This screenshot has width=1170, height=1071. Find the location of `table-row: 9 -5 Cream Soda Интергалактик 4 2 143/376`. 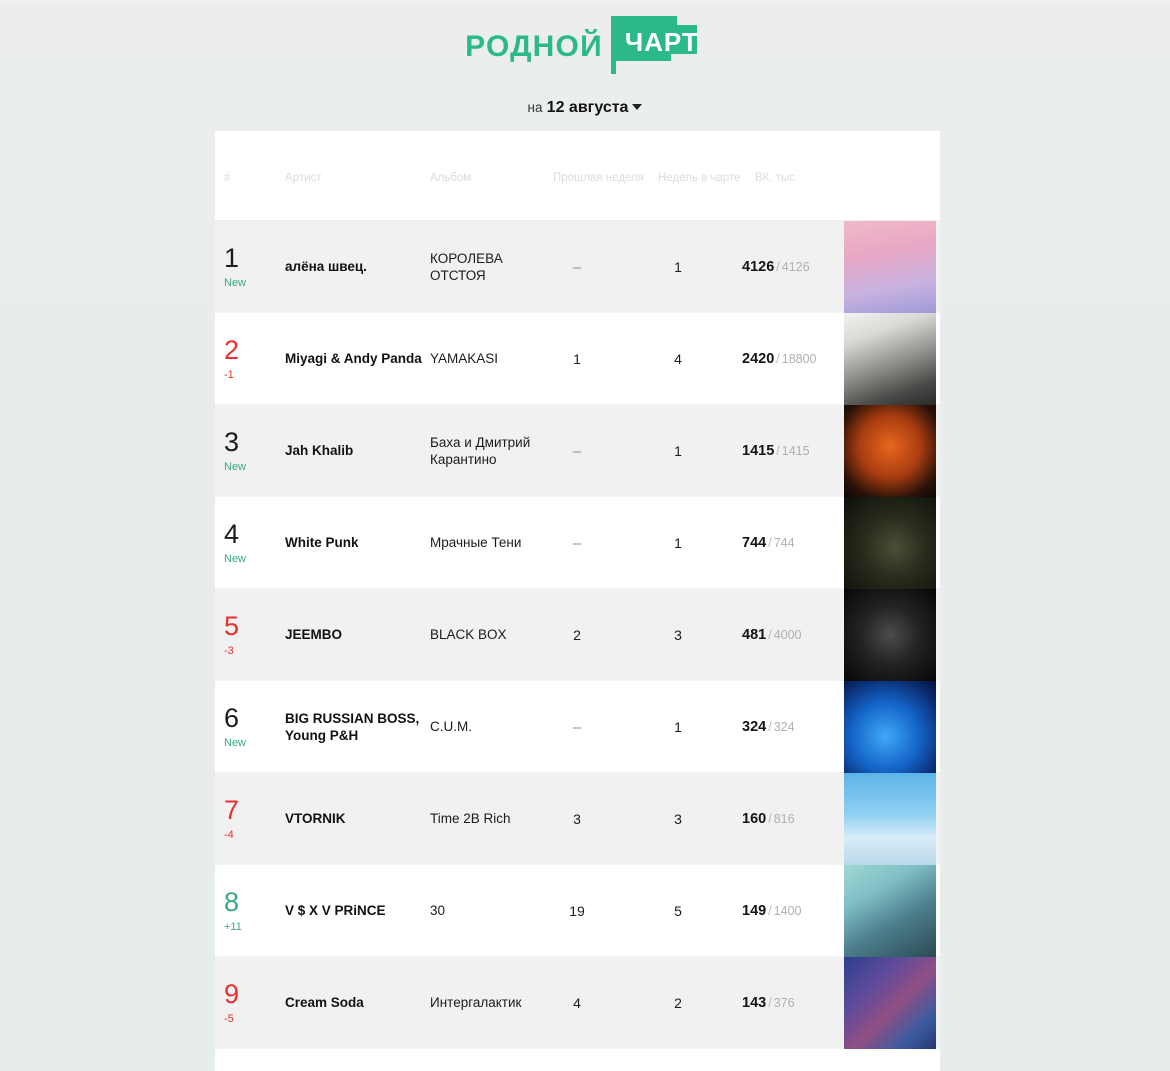

table-row: 9 -5 Cream Soda Интергалактик 4 2 143/376 is located at coordinates (577, 1003).